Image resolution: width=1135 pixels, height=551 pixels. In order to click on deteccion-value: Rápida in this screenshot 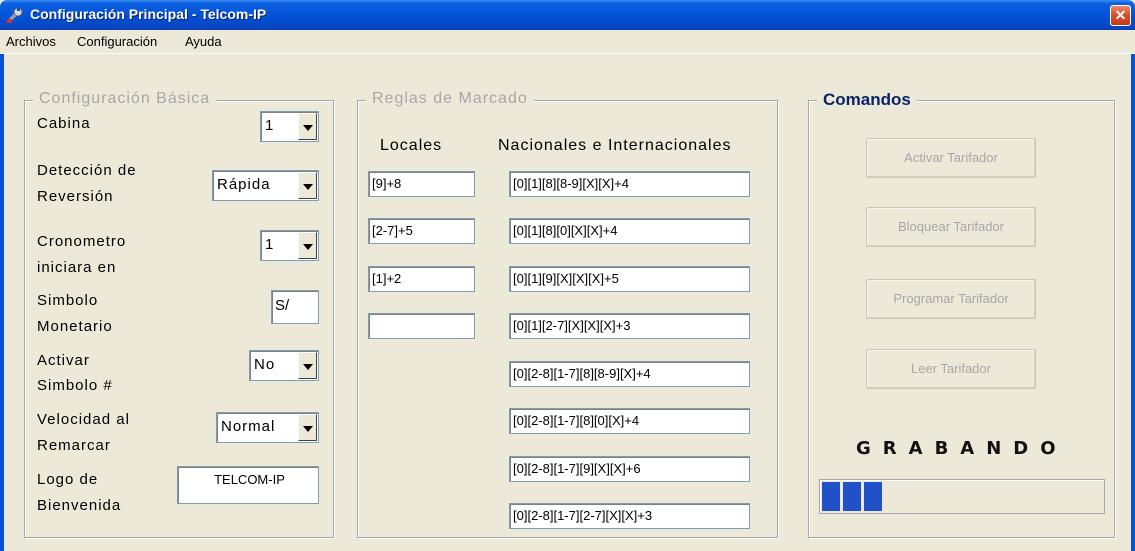, I will do `click(244, 184)`.